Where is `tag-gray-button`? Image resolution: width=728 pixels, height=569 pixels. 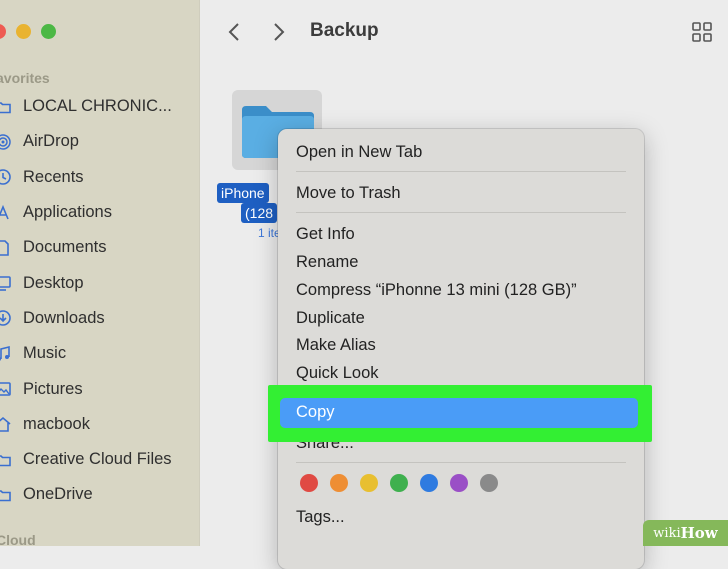
tag-gray-button is located at coordinates (489, 483).